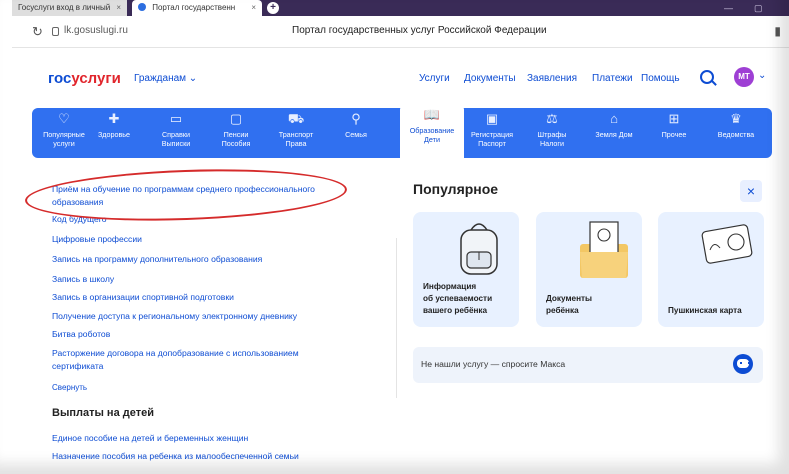 Image resolution: width=789 pixels, height=474 pixels. Describe the element at coordinates (432, 135) in the screenshot. I see `category-label: Образование Дети` at that location.